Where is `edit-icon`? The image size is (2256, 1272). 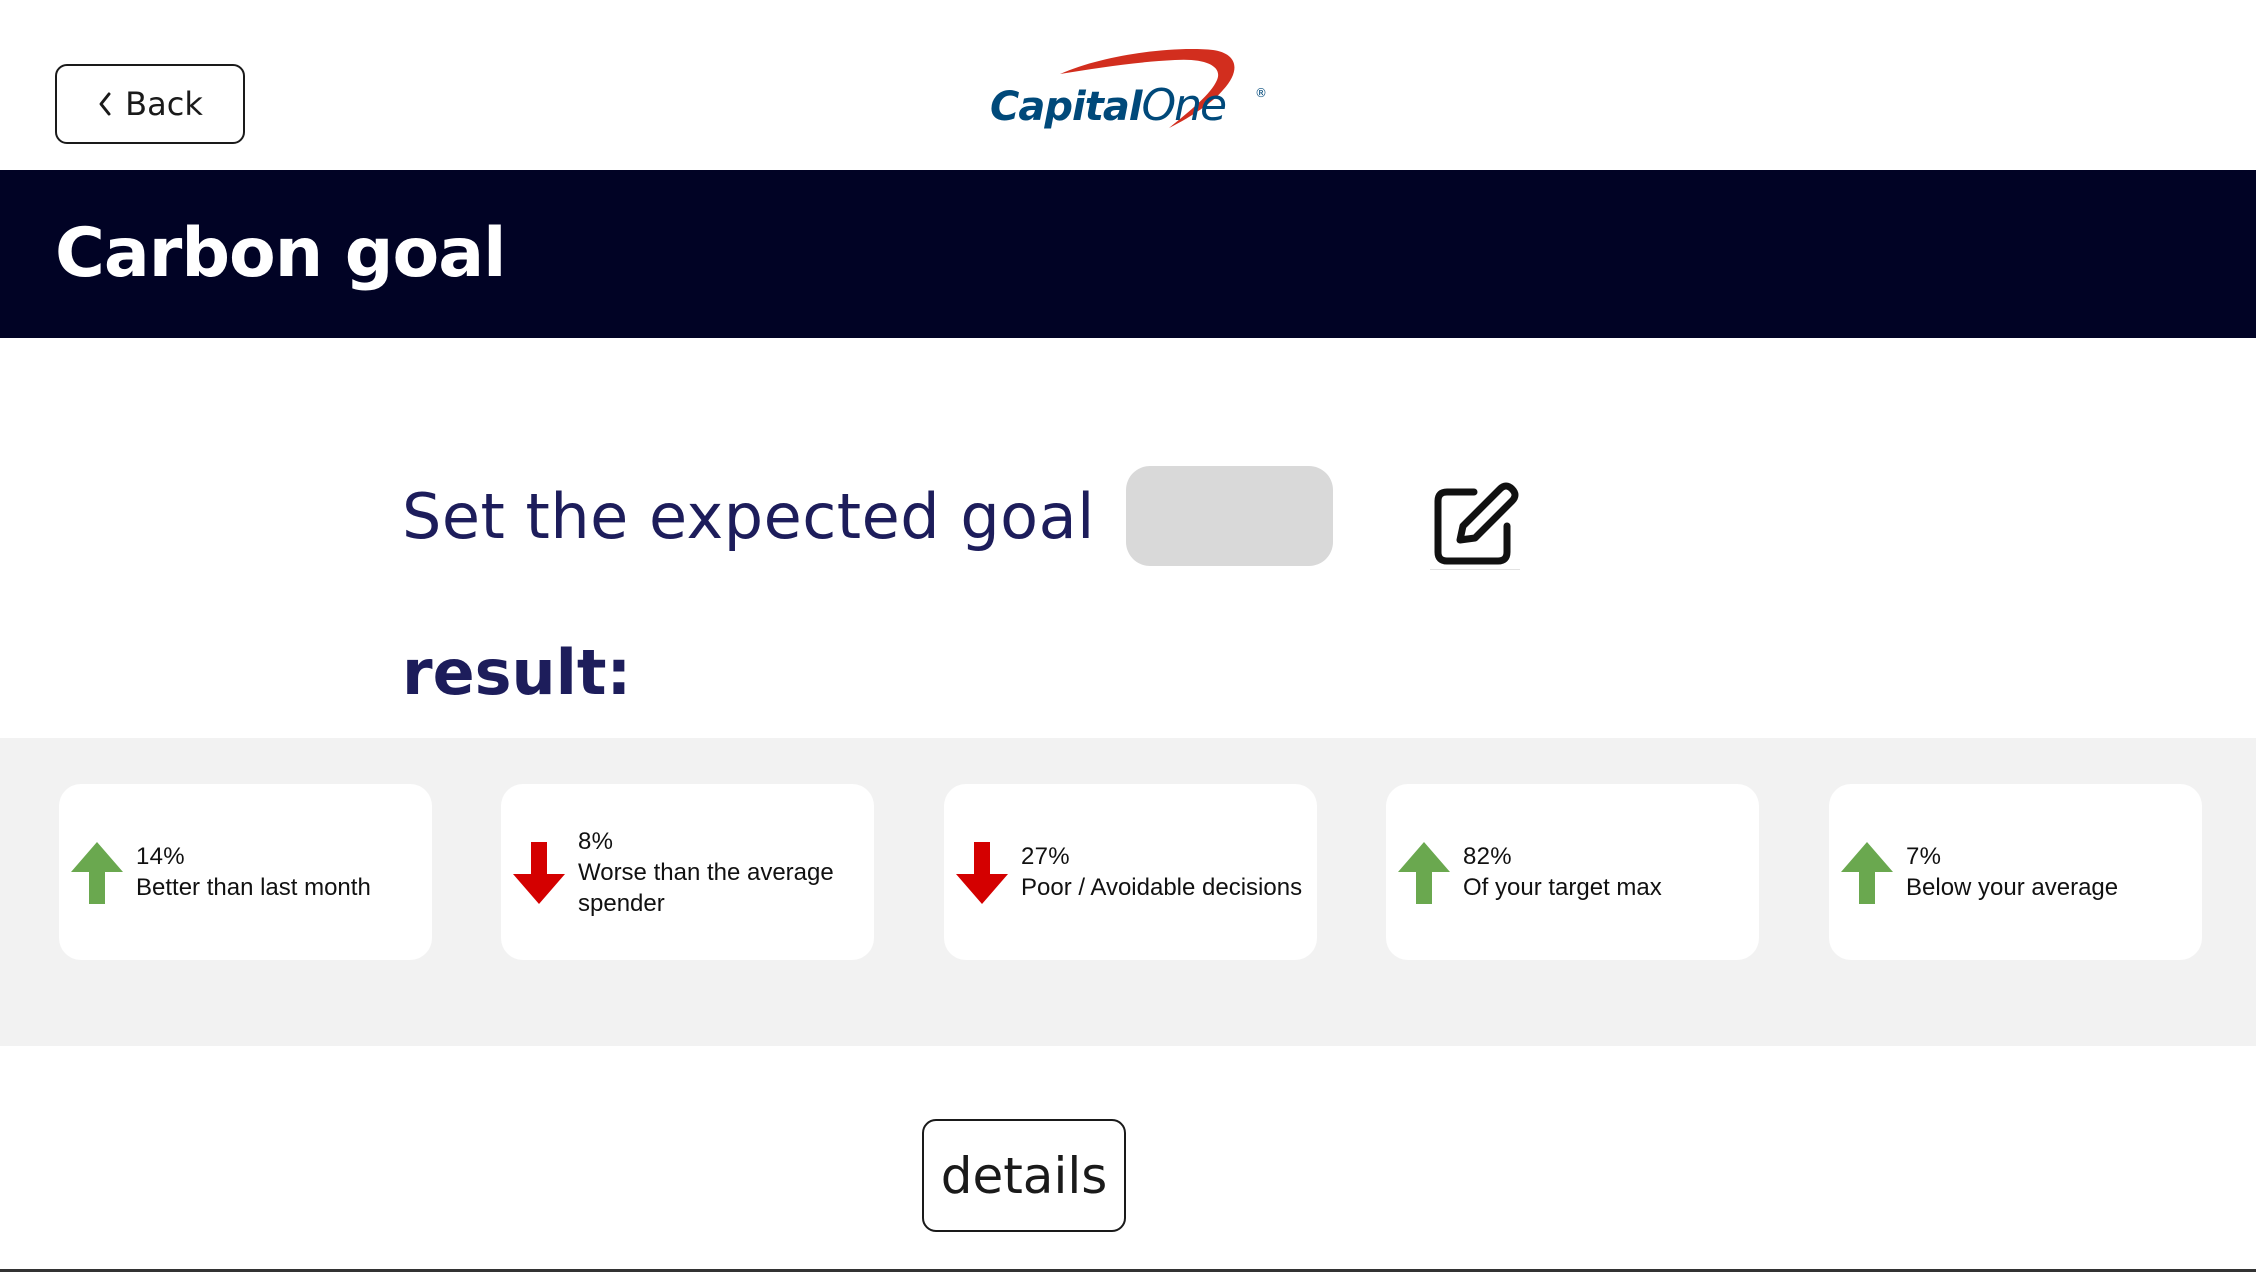 edit-icon is located at coordinates (1475, 523).